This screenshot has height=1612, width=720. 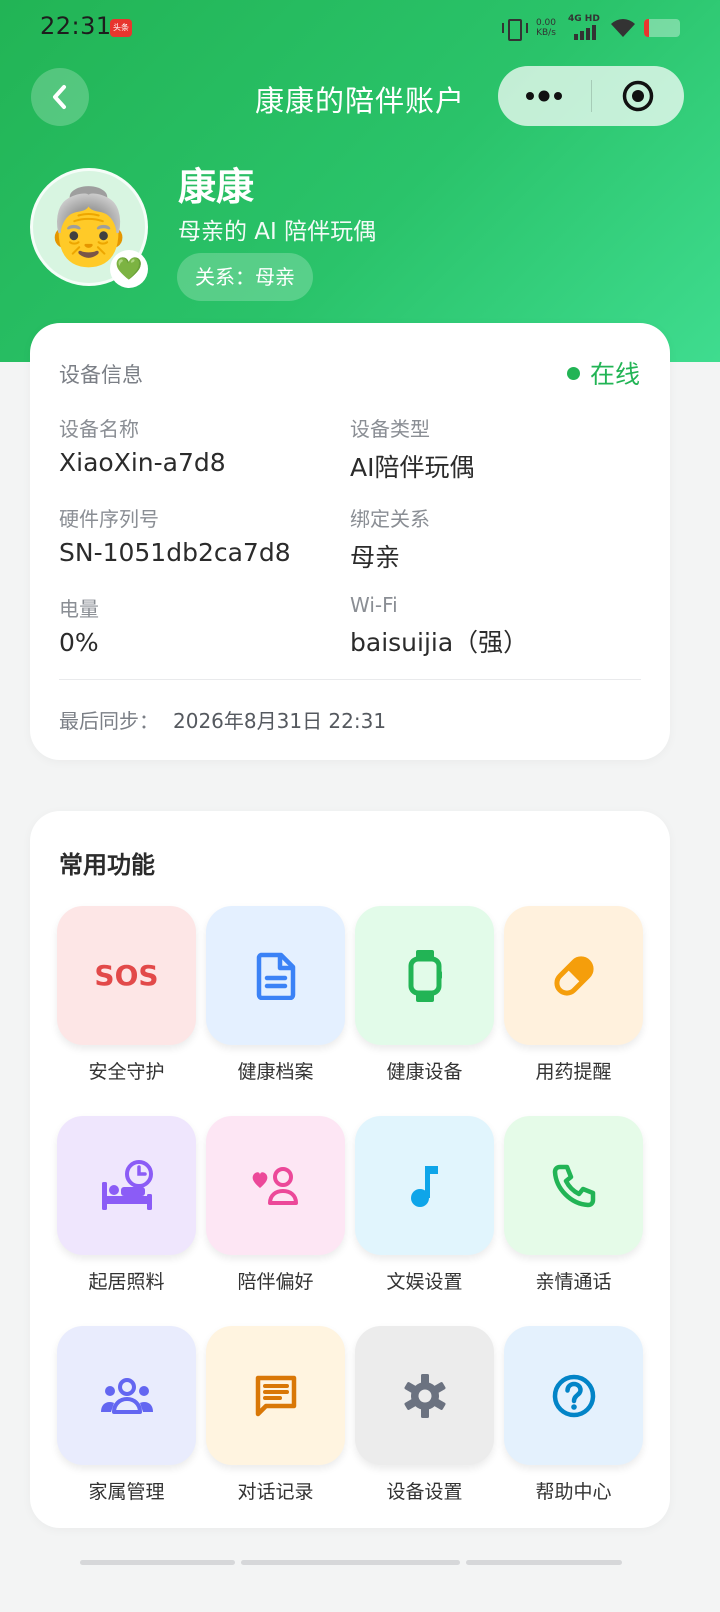 I want to click on heart-person-icon, so click(x=275, y=1185).